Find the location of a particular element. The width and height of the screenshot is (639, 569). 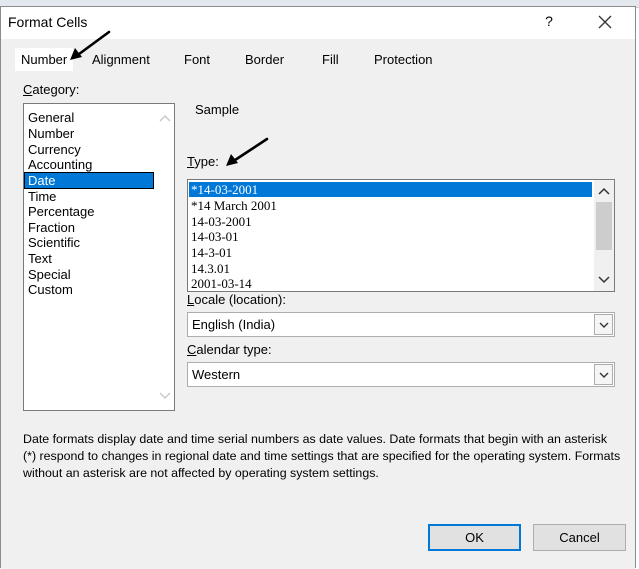

help-button: ? is located at coordinates (549, 21).